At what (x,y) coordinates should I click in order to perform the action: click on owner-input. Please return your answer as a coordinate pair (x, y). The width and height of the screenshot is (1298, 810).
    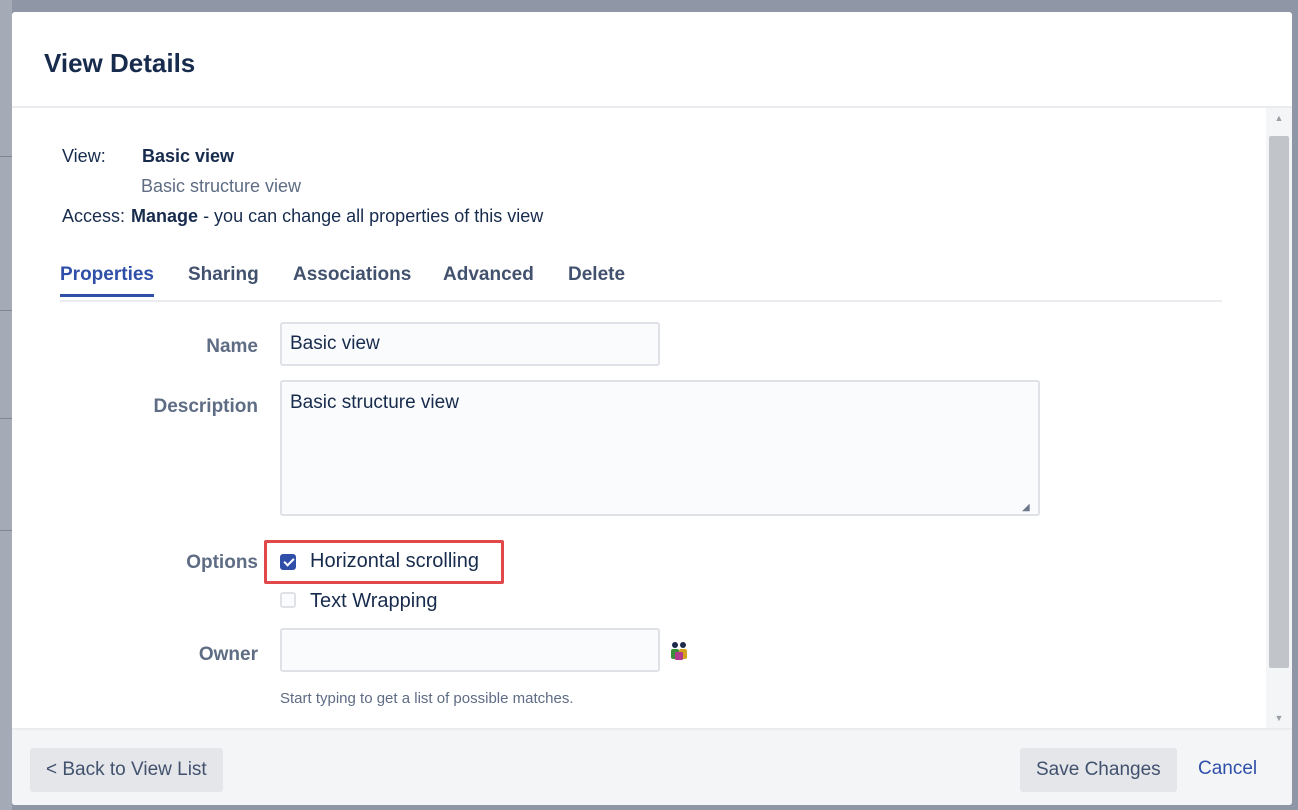
    Looking at the image, I should click on (470, 650).